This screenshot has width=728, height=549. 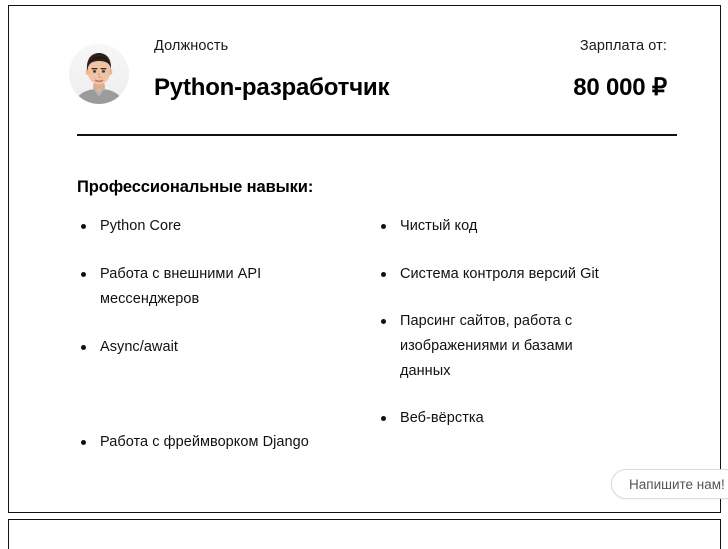 I want to click on list-item: Система контроля версий Git, so click(x=496, y=274).